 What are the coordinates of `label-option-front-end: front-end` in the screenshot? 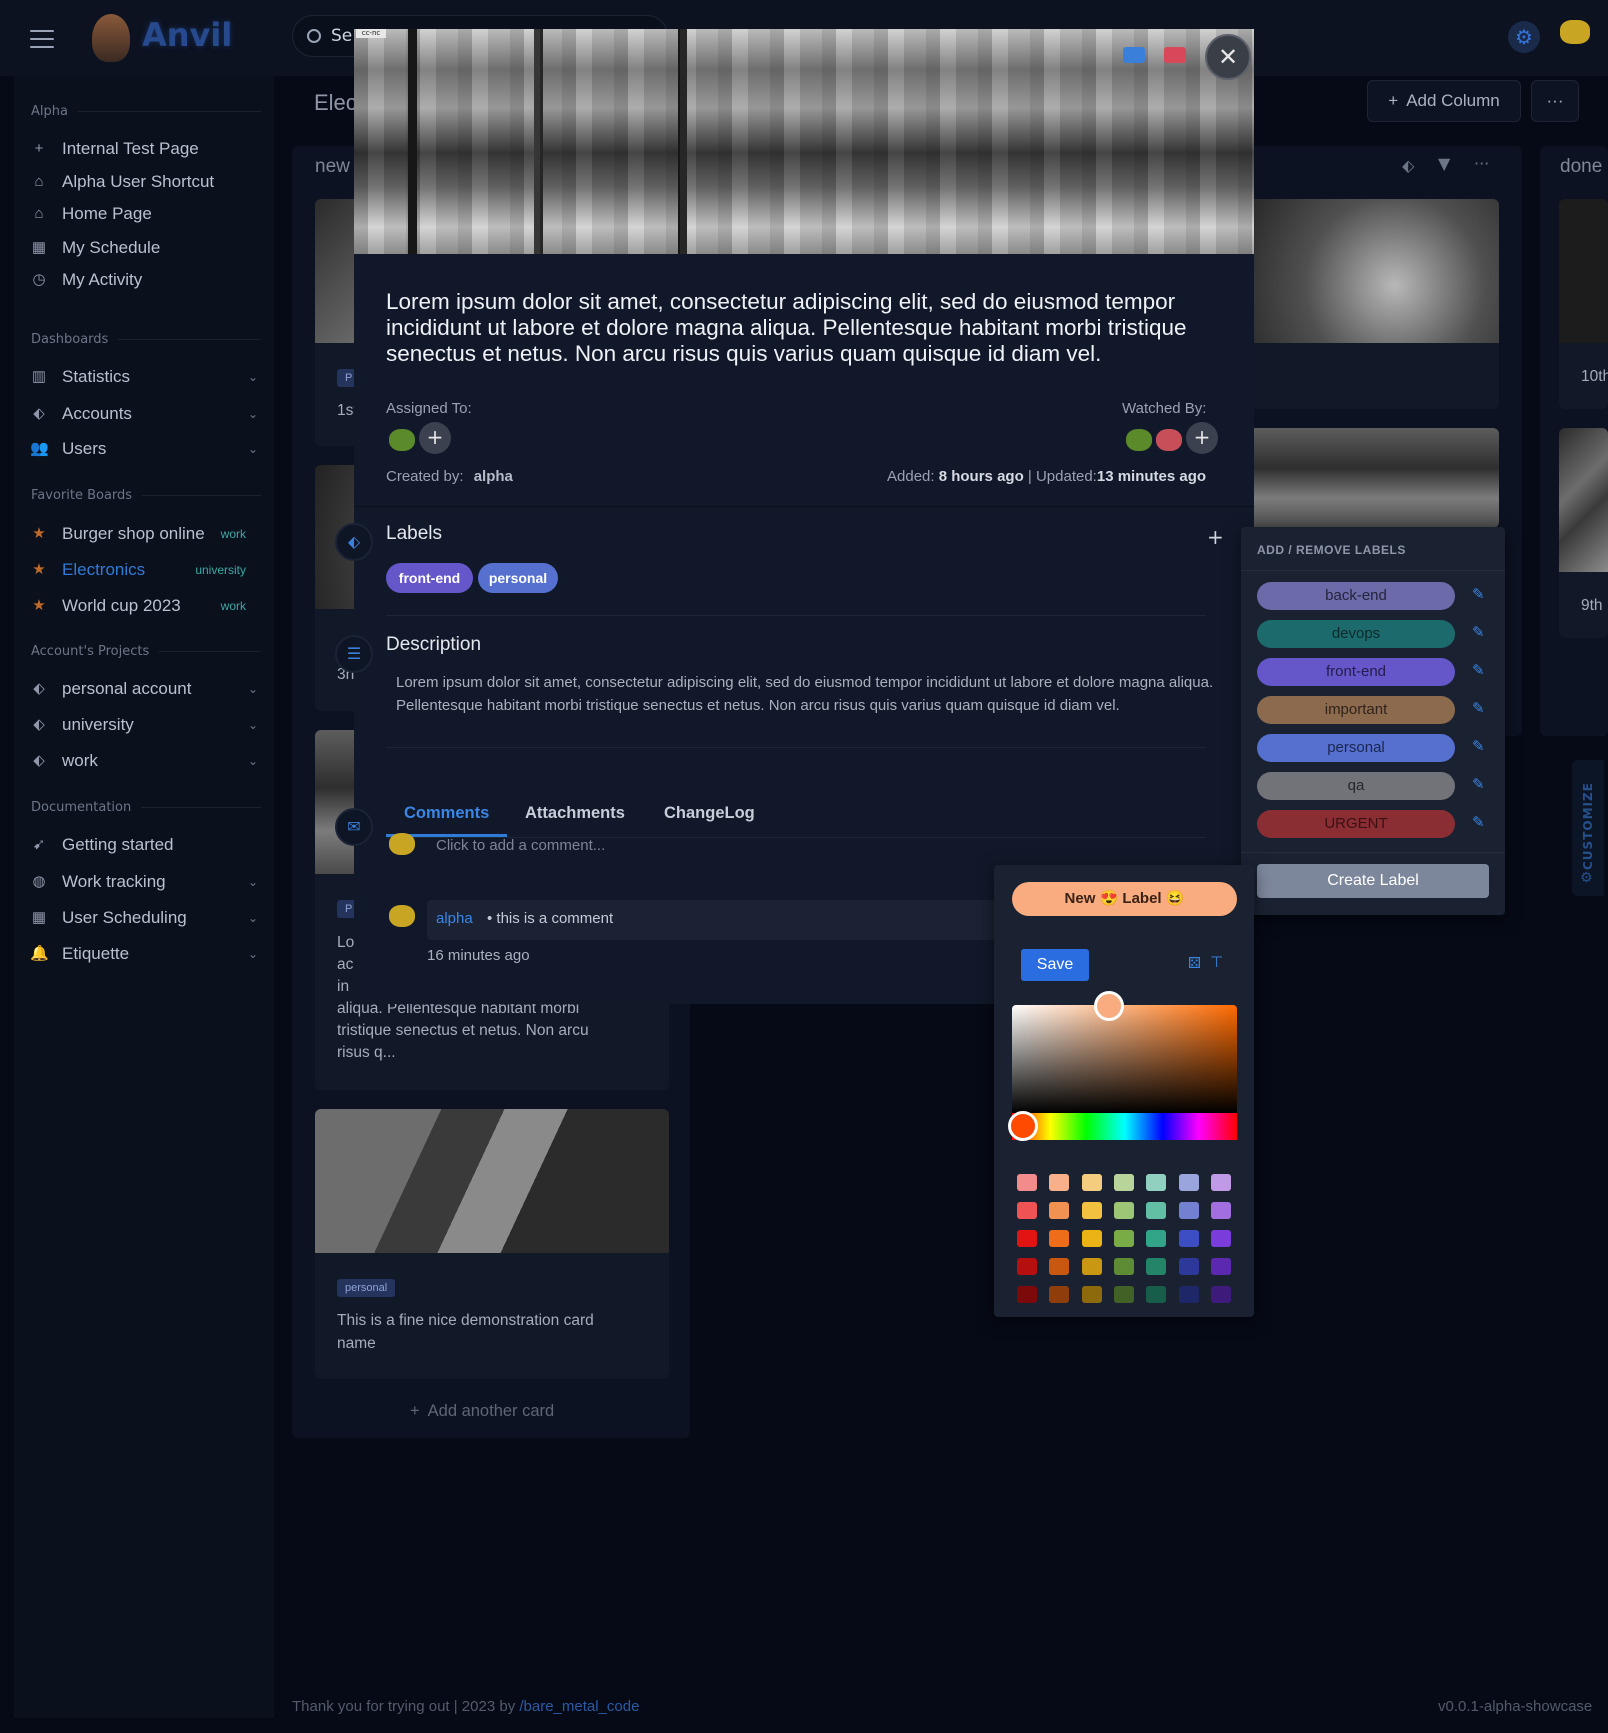 It's located at (1356, 672).